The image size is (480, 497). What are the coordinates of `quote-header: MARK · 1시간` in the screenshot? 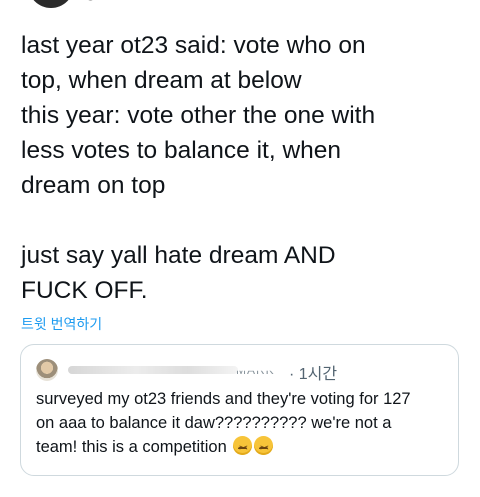 It's located at (241, 371).